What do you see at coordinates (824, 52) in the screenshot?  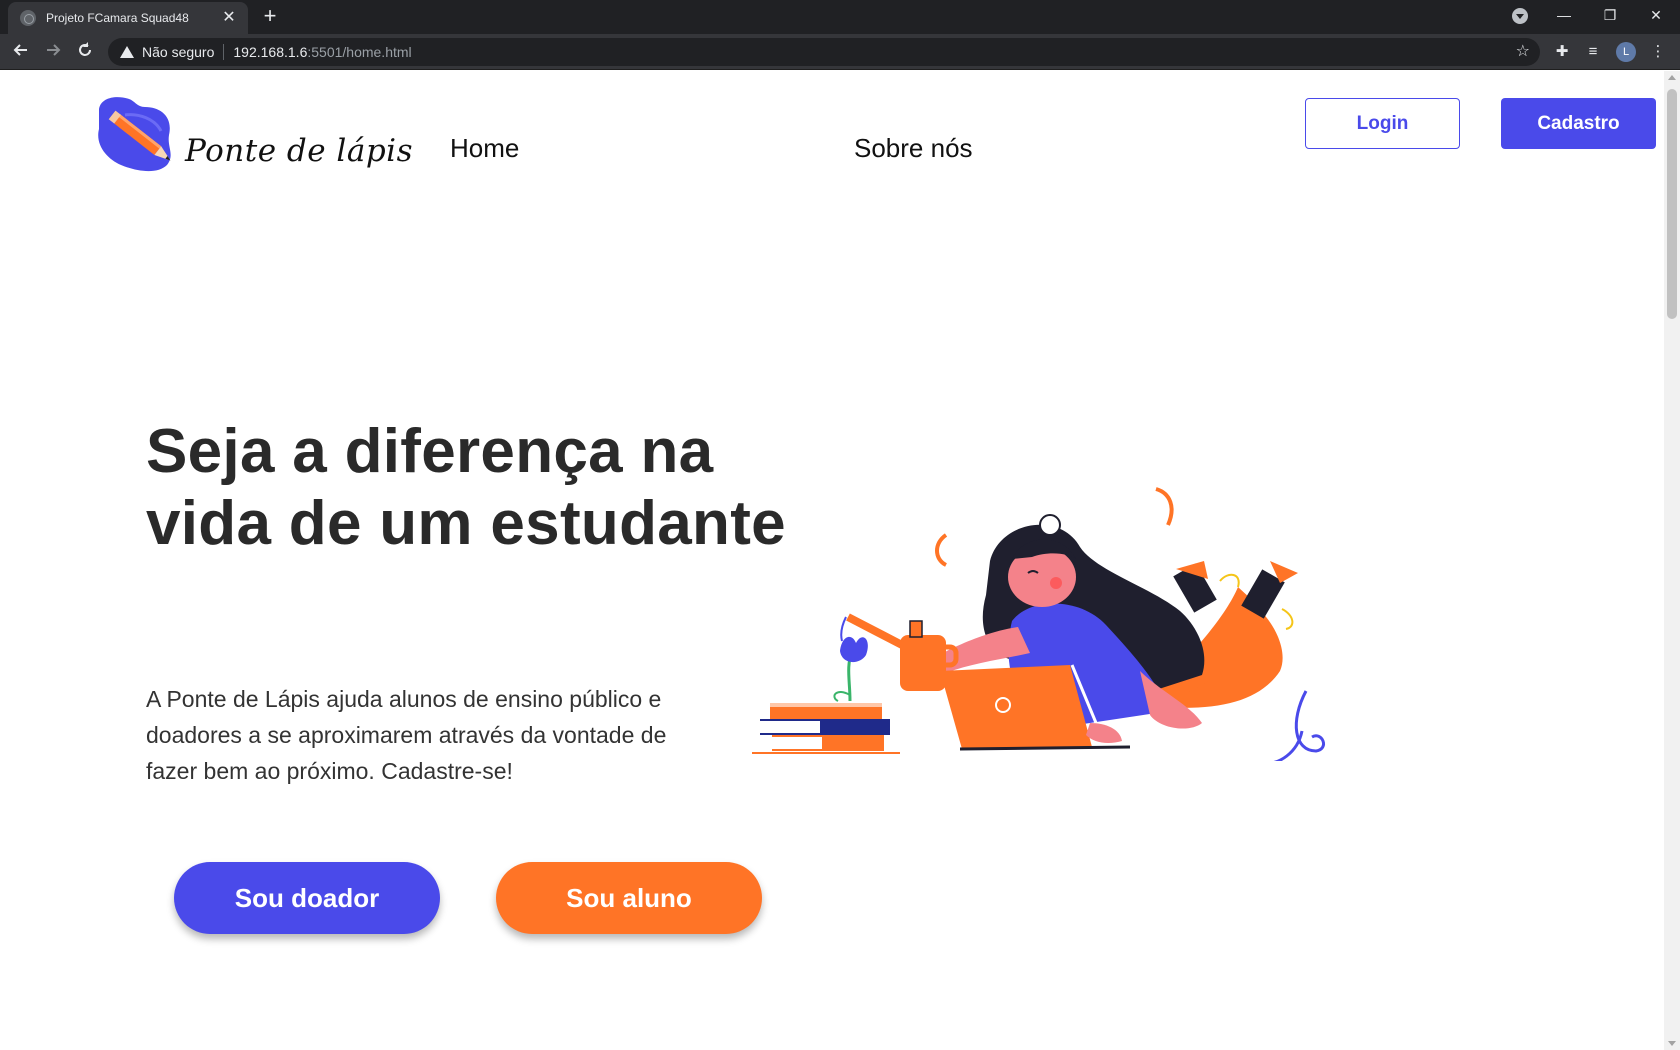 I see `address-bar: Não seguro 192.168.1.6:5501/home.html ☆` at bounding box center [824, 52].